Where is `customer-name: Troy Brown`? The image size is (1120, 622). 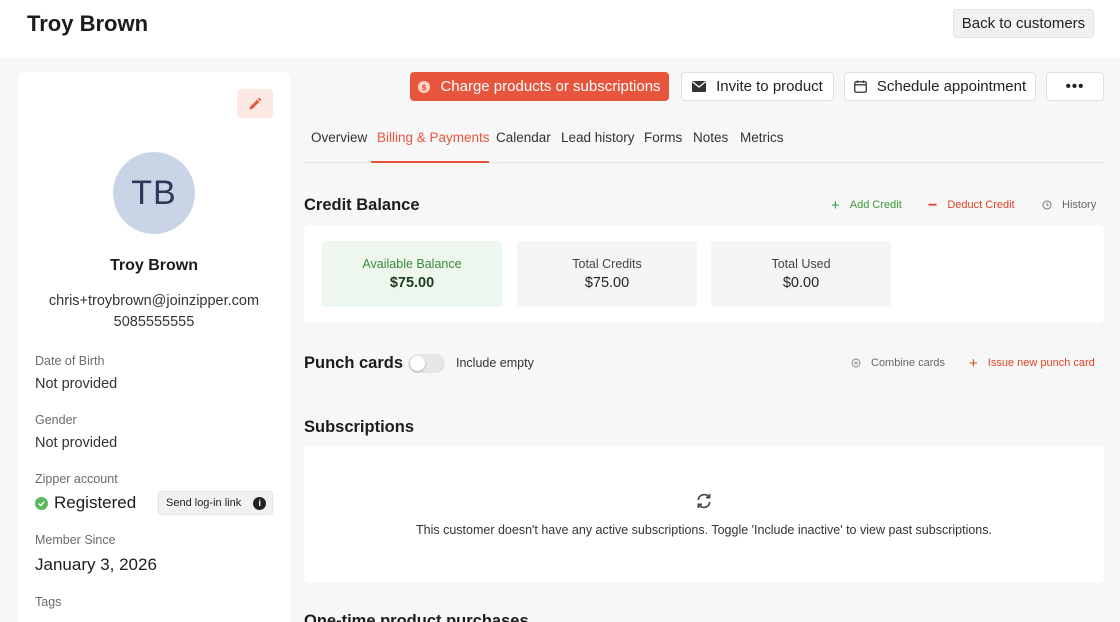 customer-name: Troy Brown is located at coordinates (153, 265).